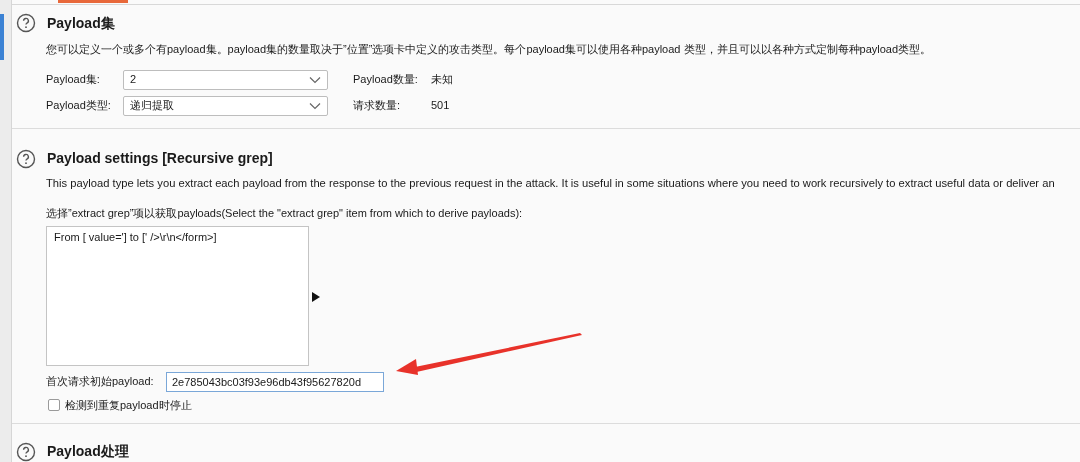 This screenshot has height=462, width=1080. I want to click on info-label: Payload数量:, so click(386, 80).